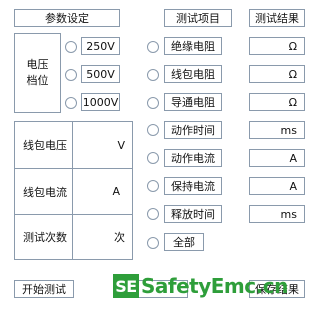  Describe the element at coordinates (277, 158) in the screenshot. I see `action-current-result: A` at that location.